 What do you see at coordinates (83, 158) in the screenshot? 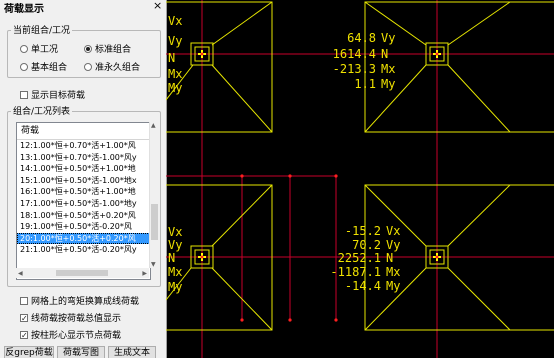
I see `list-item: 13:1.00*恒+0.70*活-1.00*风y` at bounding box center [83, 158].